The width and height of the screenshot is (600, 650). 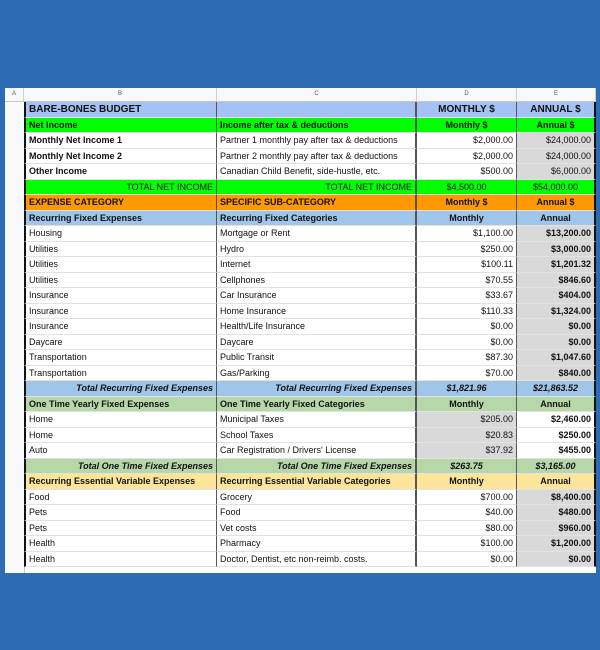 What do you see at coordinates (317, 559) in the screenshot?
I see `subcategory-cell: Doctor, Dentist, etc non-reimb. costs.` at bounding box center [317, 559].